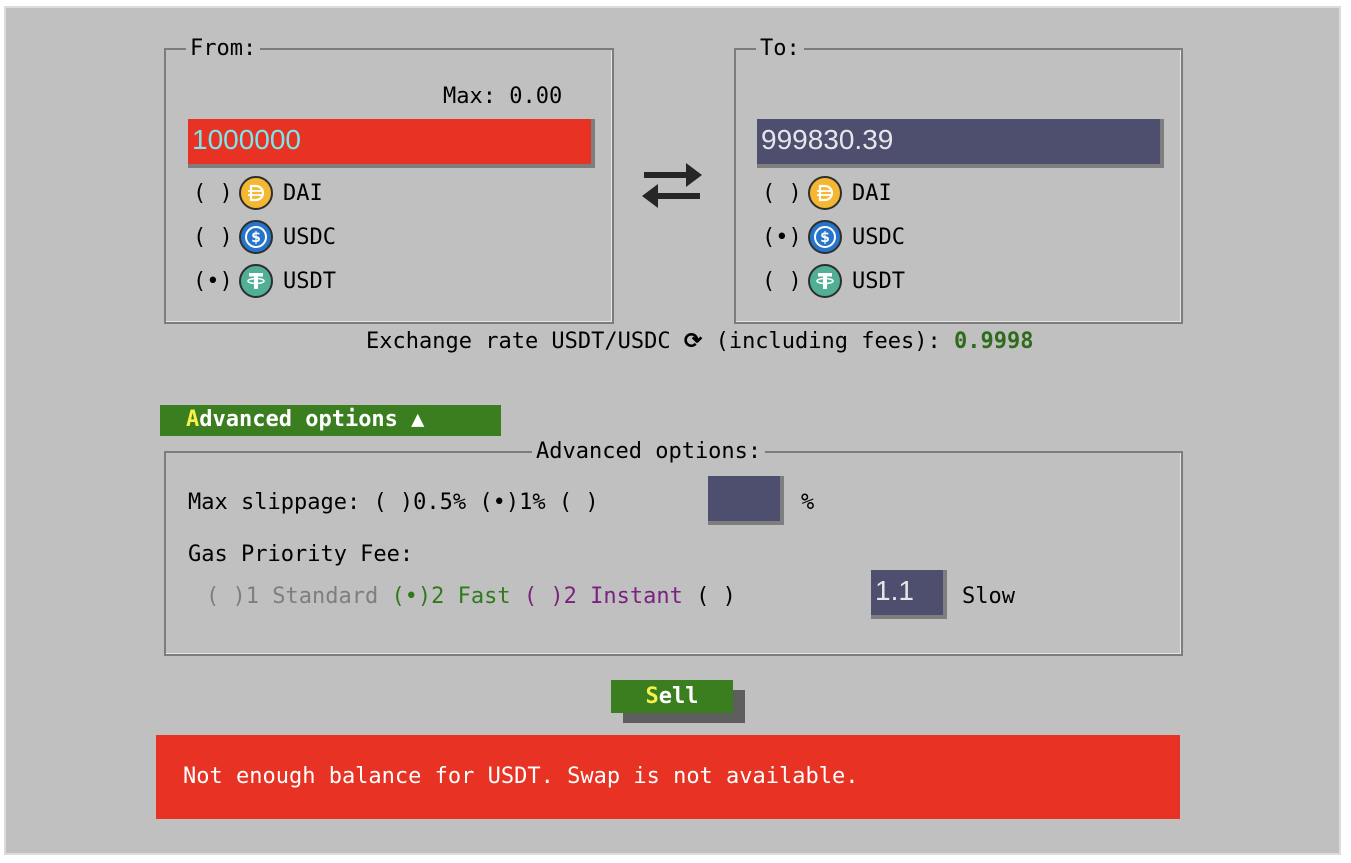  I want to click on from-dai-label: DAI, so click(303, 193).